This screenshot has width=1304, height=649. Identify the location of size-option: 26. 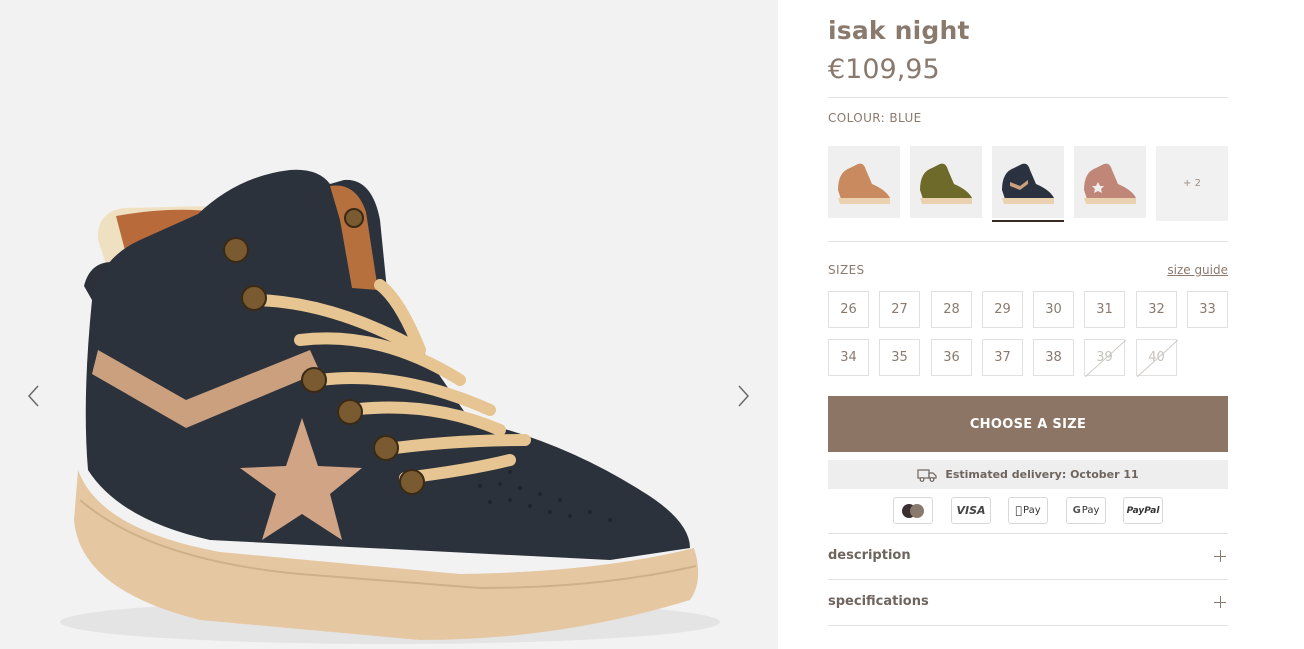
(848, 309).